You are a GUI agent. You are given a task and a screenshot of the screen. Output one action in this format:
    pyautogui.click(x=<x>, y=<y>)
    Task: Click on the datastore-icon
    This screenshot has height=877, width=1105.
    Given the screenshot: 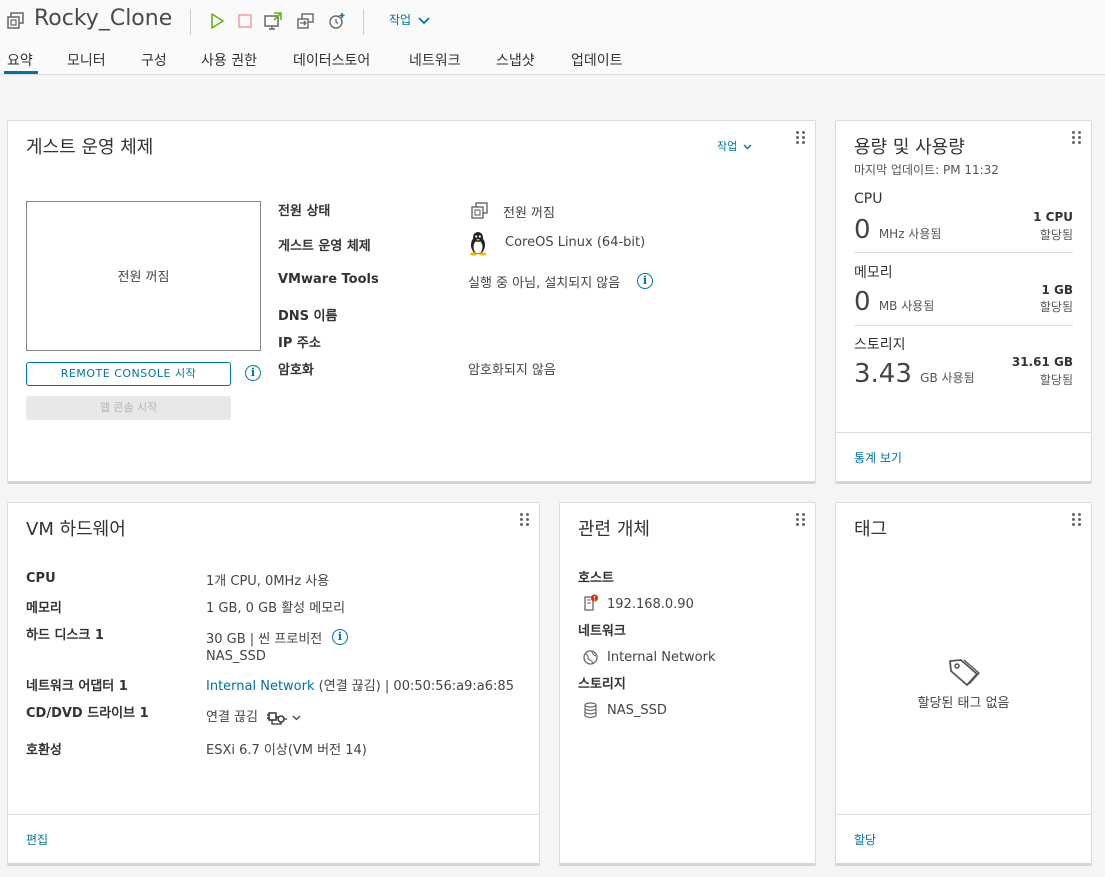 What is the action you would take?
    pyautogui.click(x=590, y=710)
    